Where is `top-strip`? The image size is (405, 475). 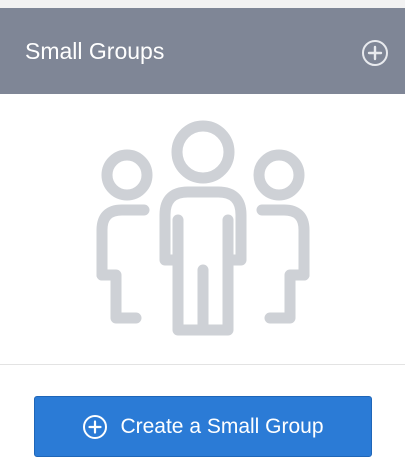 top-strip is located at coordinates (202, 4).